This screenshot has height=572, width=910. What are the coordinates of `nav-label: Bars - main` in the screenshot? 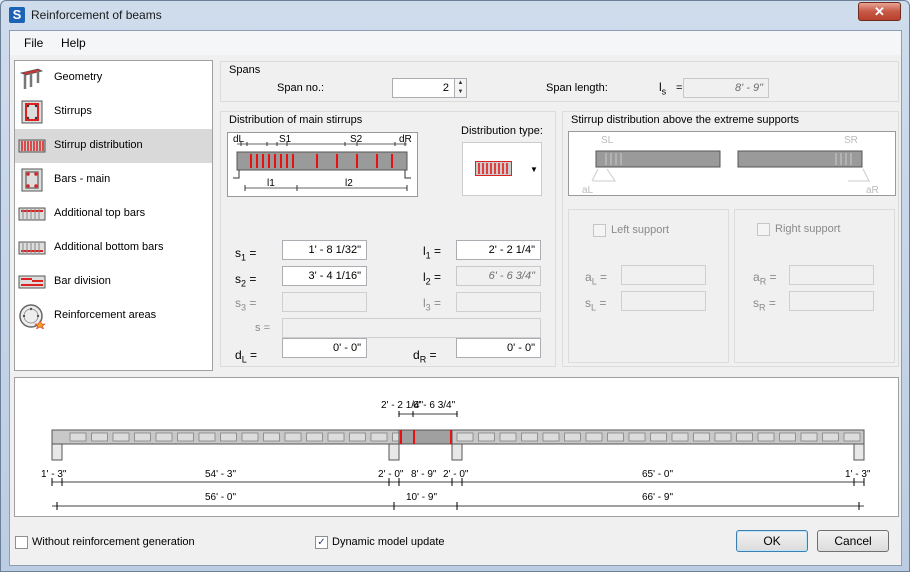 It's located at (82, 179).